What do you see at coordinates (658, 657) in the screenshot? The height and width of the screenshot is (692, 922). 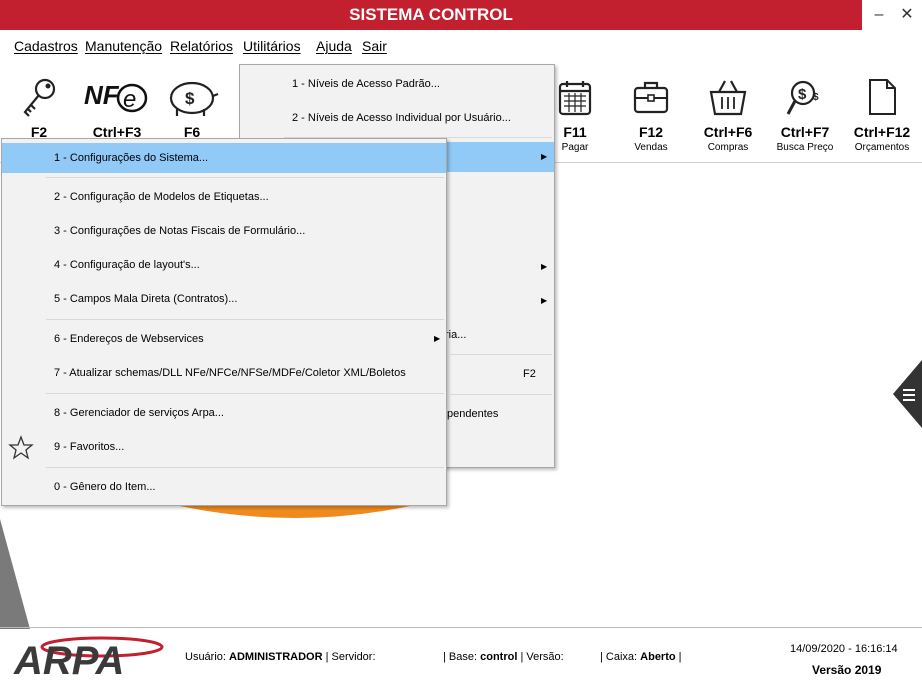 I see `status-cash-value: Aberto` at bounding box center [658, 657].